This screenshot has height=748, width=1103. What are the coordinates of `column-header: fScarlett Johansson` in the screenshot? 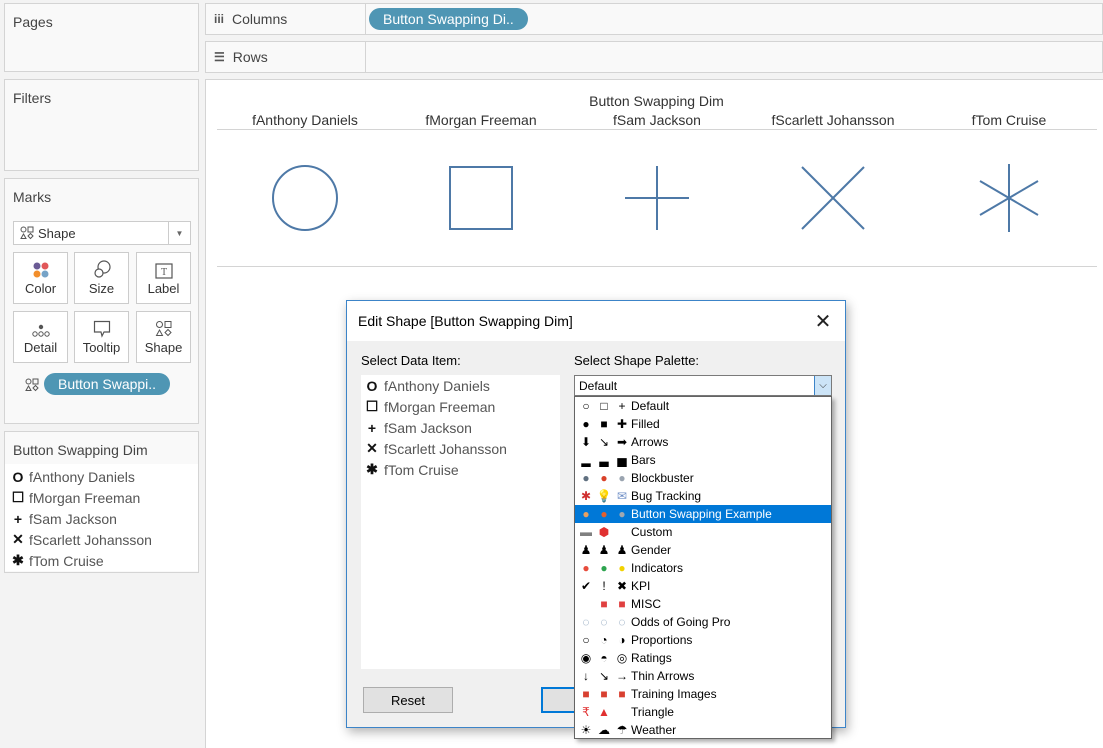 It's located at (833, 120).